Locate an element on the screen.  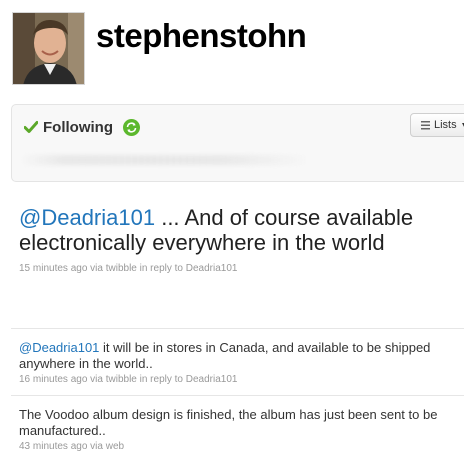
lists-label: Lists is located at coordinates (445, 125).